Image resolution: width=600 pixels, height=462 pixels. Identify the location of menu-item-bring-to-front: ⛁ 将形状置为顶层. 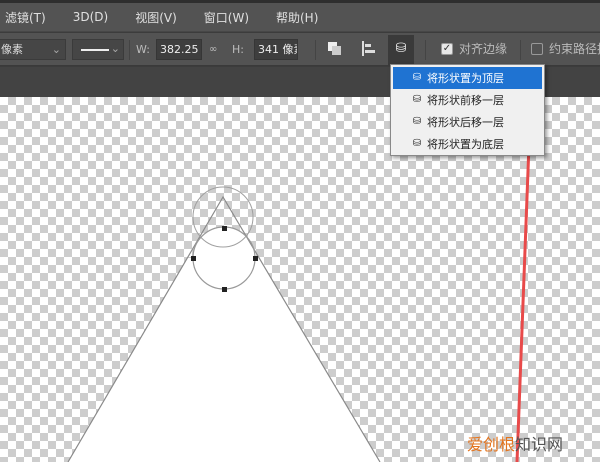
(467, 78).